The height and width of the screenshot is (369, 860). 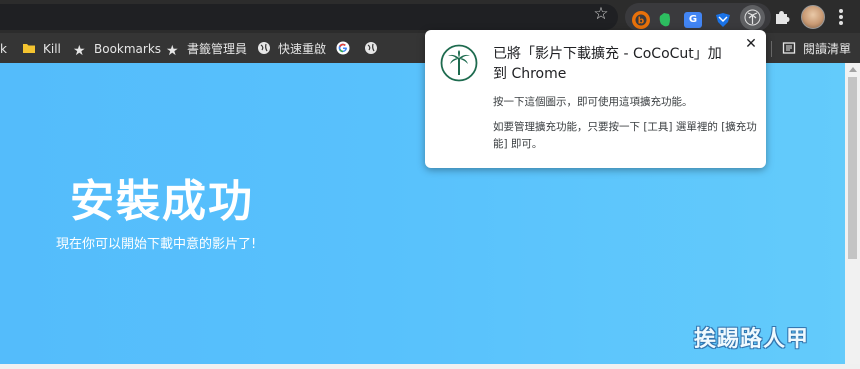 I want to click on reading-list-button: 閱讀清單, so click(x=816, y=49).